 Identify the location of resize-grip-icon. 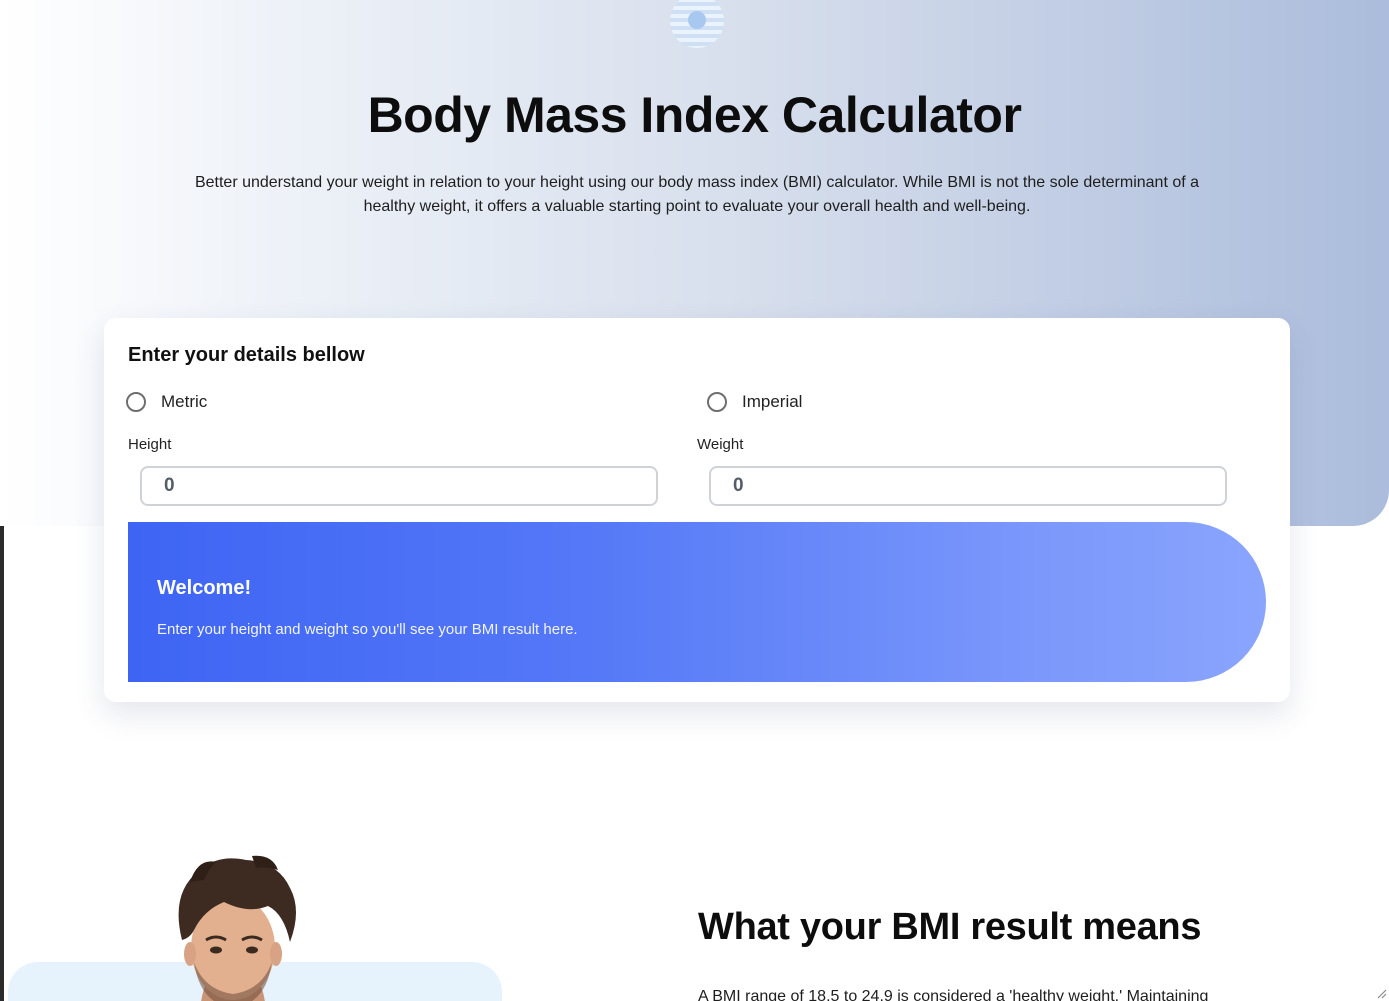
(1381, 993).